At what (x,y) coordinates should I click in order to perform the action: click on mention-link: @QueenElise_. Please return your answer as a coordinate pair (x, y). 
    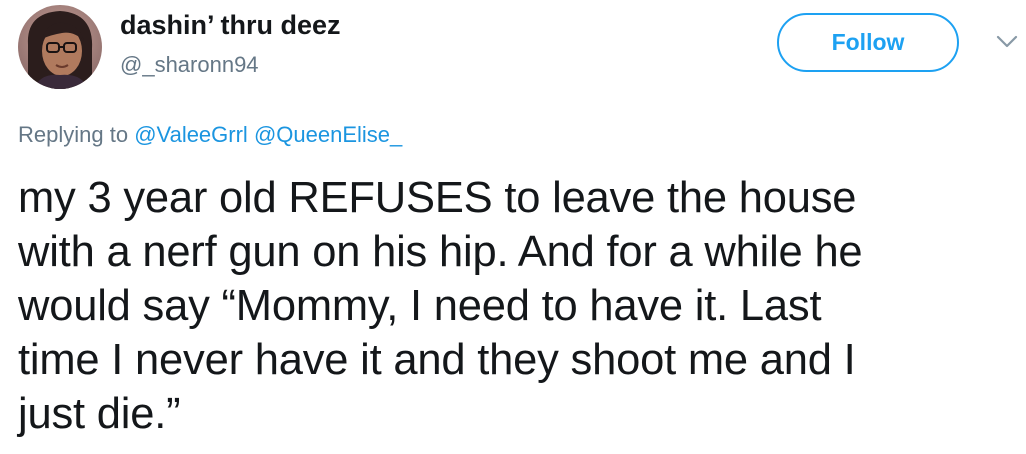
    Looking at the image, I should click on (328, 134).